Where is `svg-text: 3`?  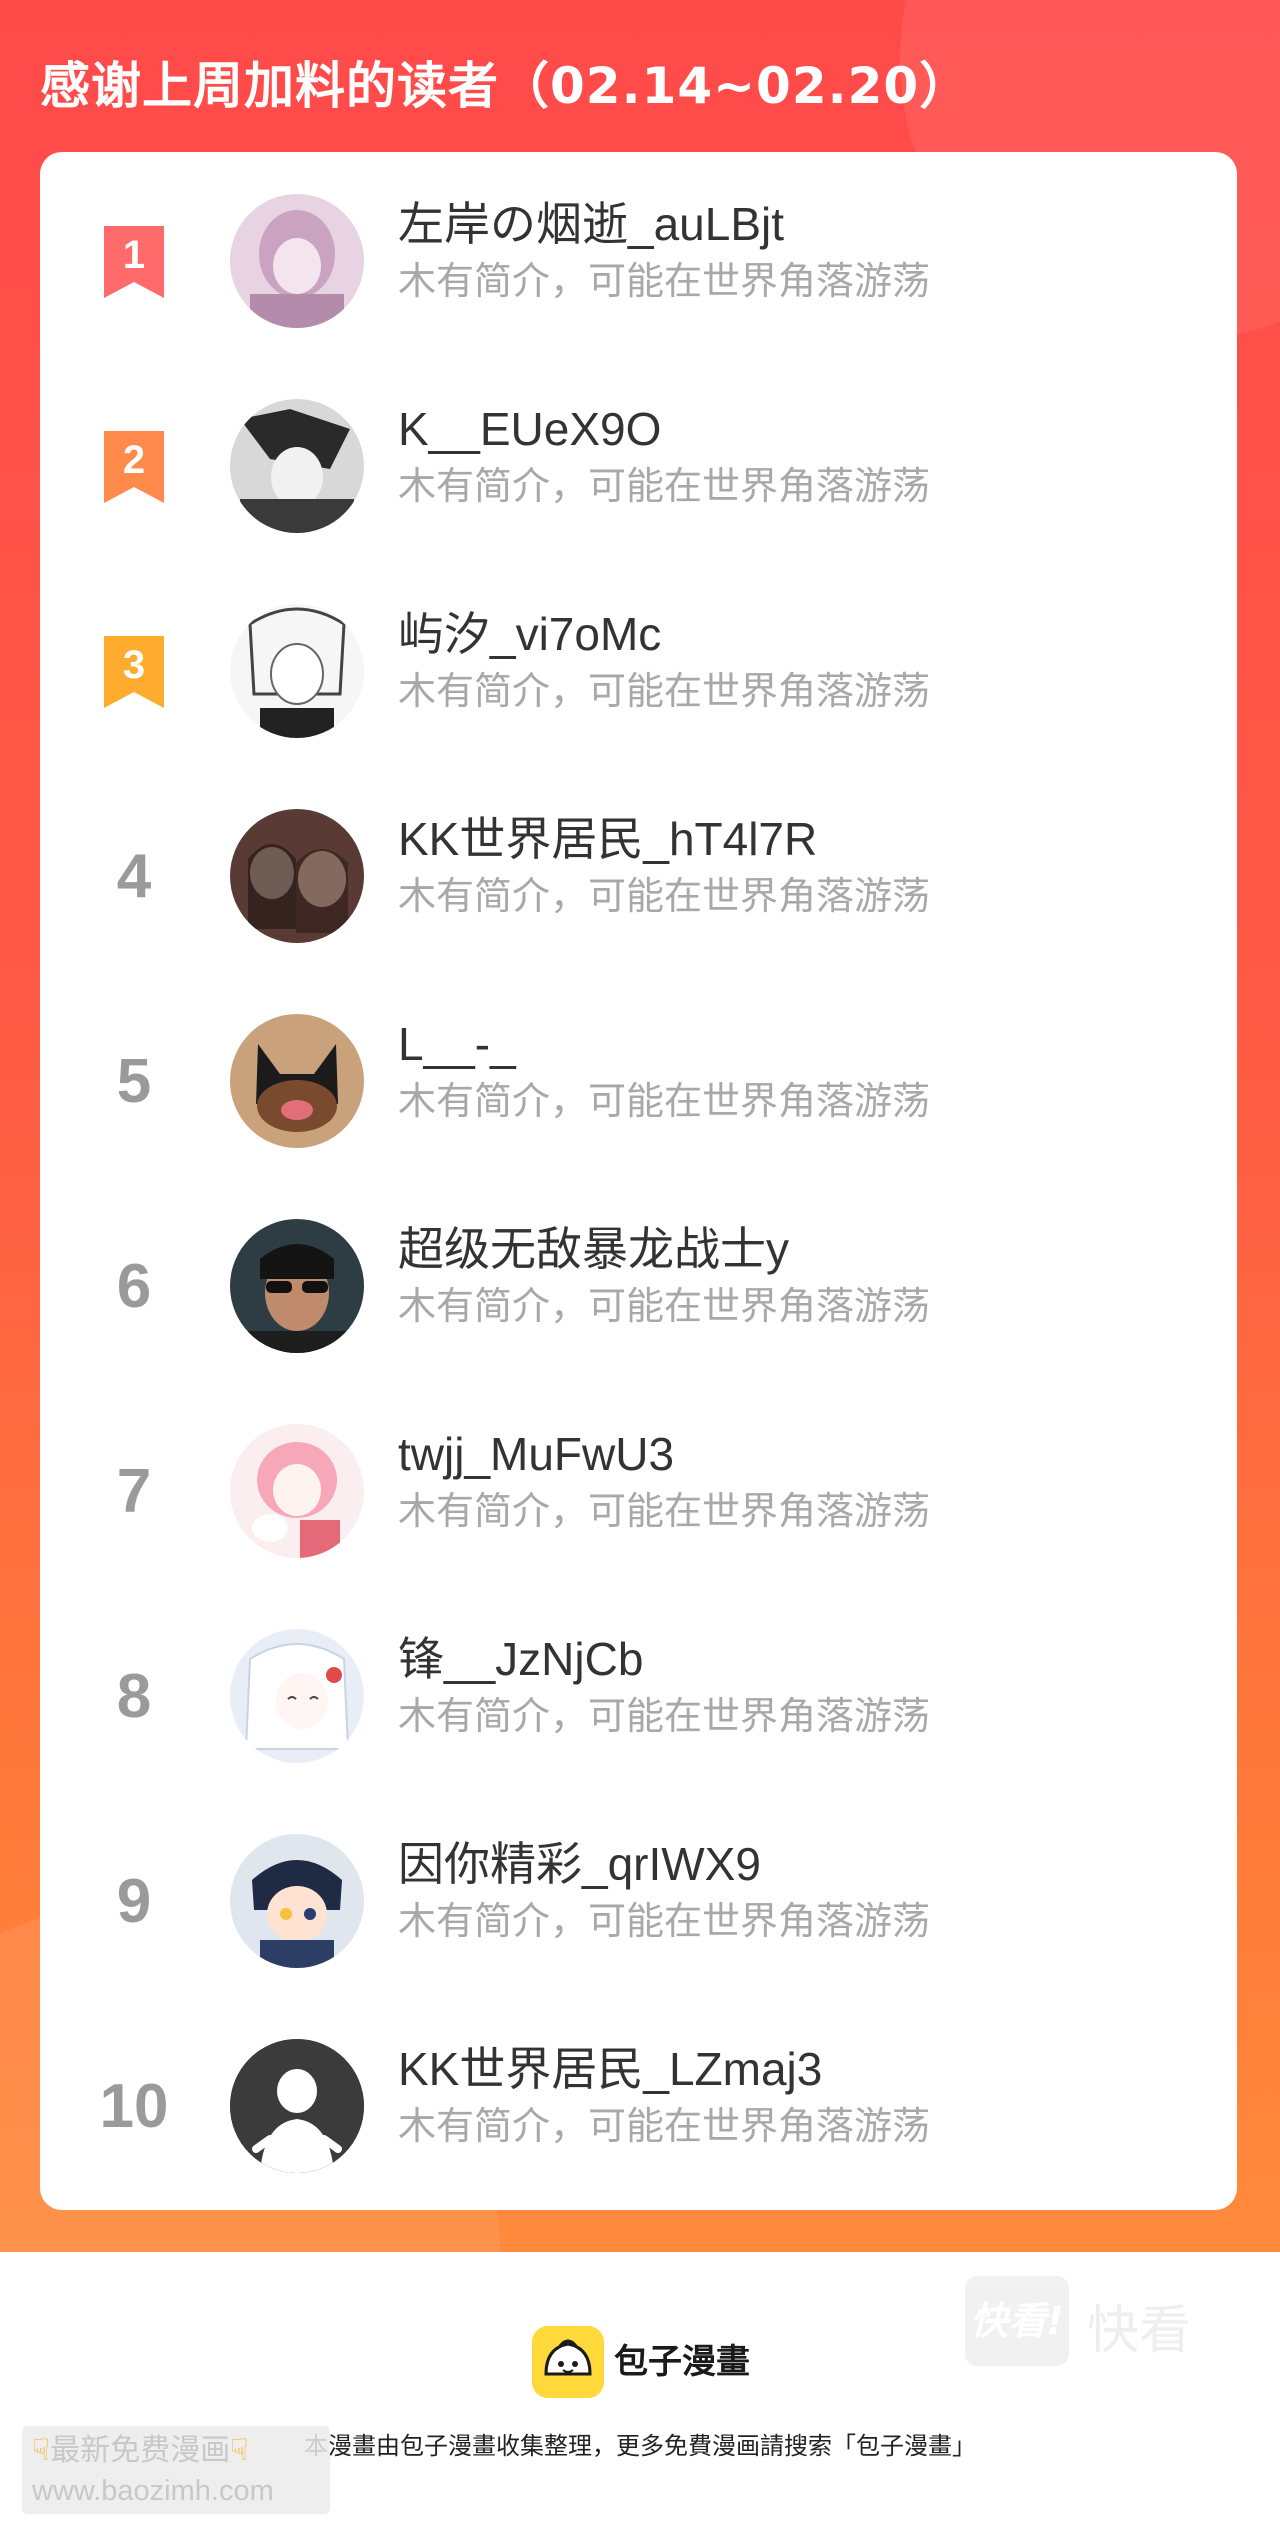
svg-text: 3 is located at coordinates (134, 665).